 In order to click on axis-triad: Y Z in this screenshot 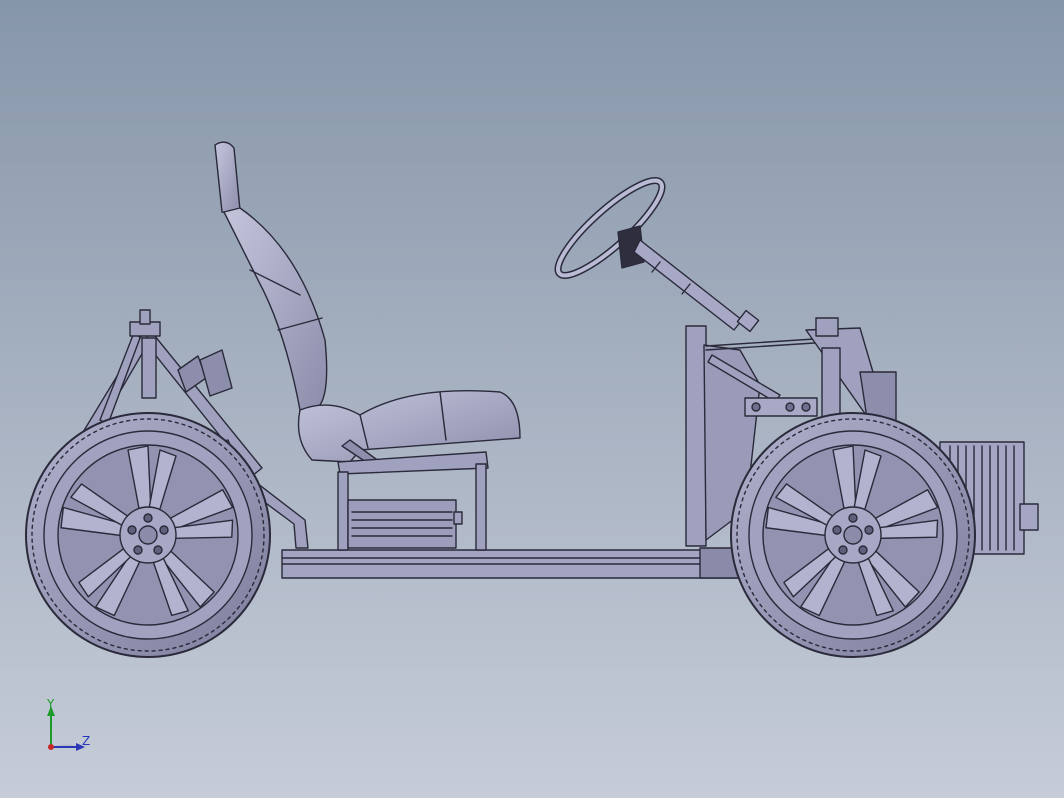, I will do `click(70, 731)`.